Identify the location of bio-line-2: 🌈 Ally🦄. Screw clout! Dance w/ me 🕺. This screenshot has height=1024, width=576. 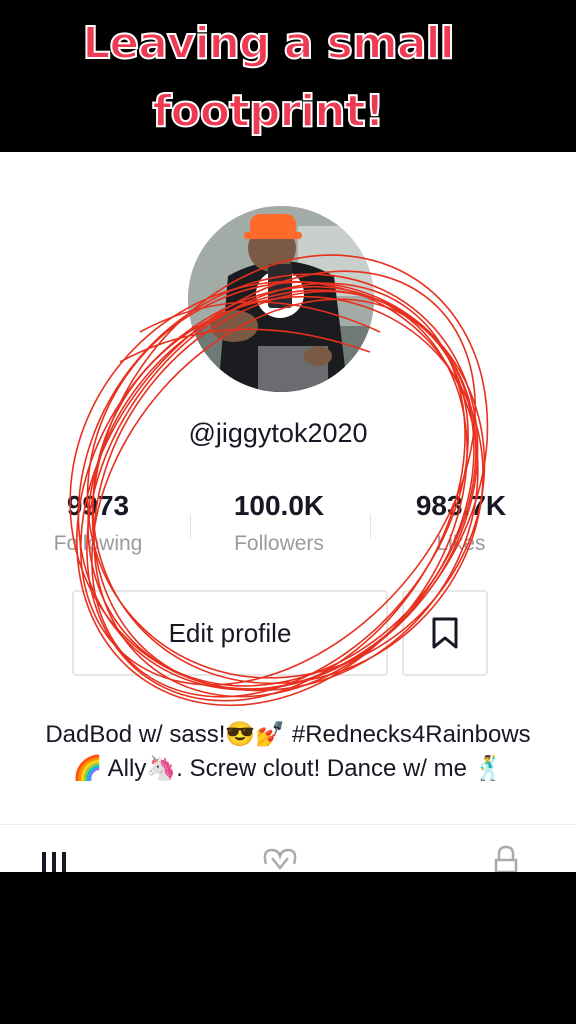
(288, 768).